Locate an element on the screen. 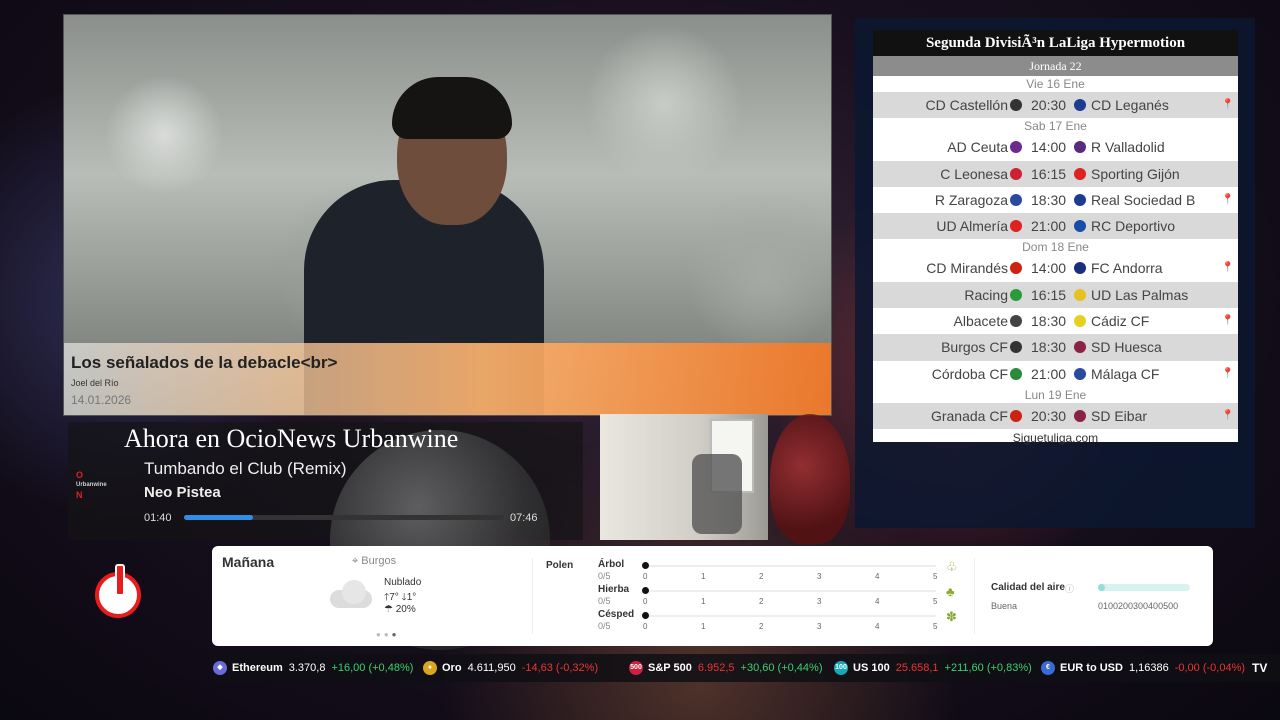 The width and height of the screenshot is (1280, 720). asset-icon: 100 is located at coordinates (841, 668).